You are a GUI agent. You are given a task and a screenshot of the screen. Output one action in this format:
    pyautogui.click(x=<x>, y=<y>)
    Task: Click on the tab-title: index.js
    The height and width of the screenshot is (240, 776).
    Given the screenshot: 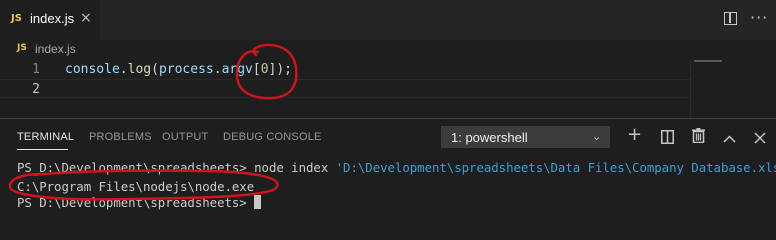 What is the action you would take?
    pyautogui.click(x=52, y=18)
    